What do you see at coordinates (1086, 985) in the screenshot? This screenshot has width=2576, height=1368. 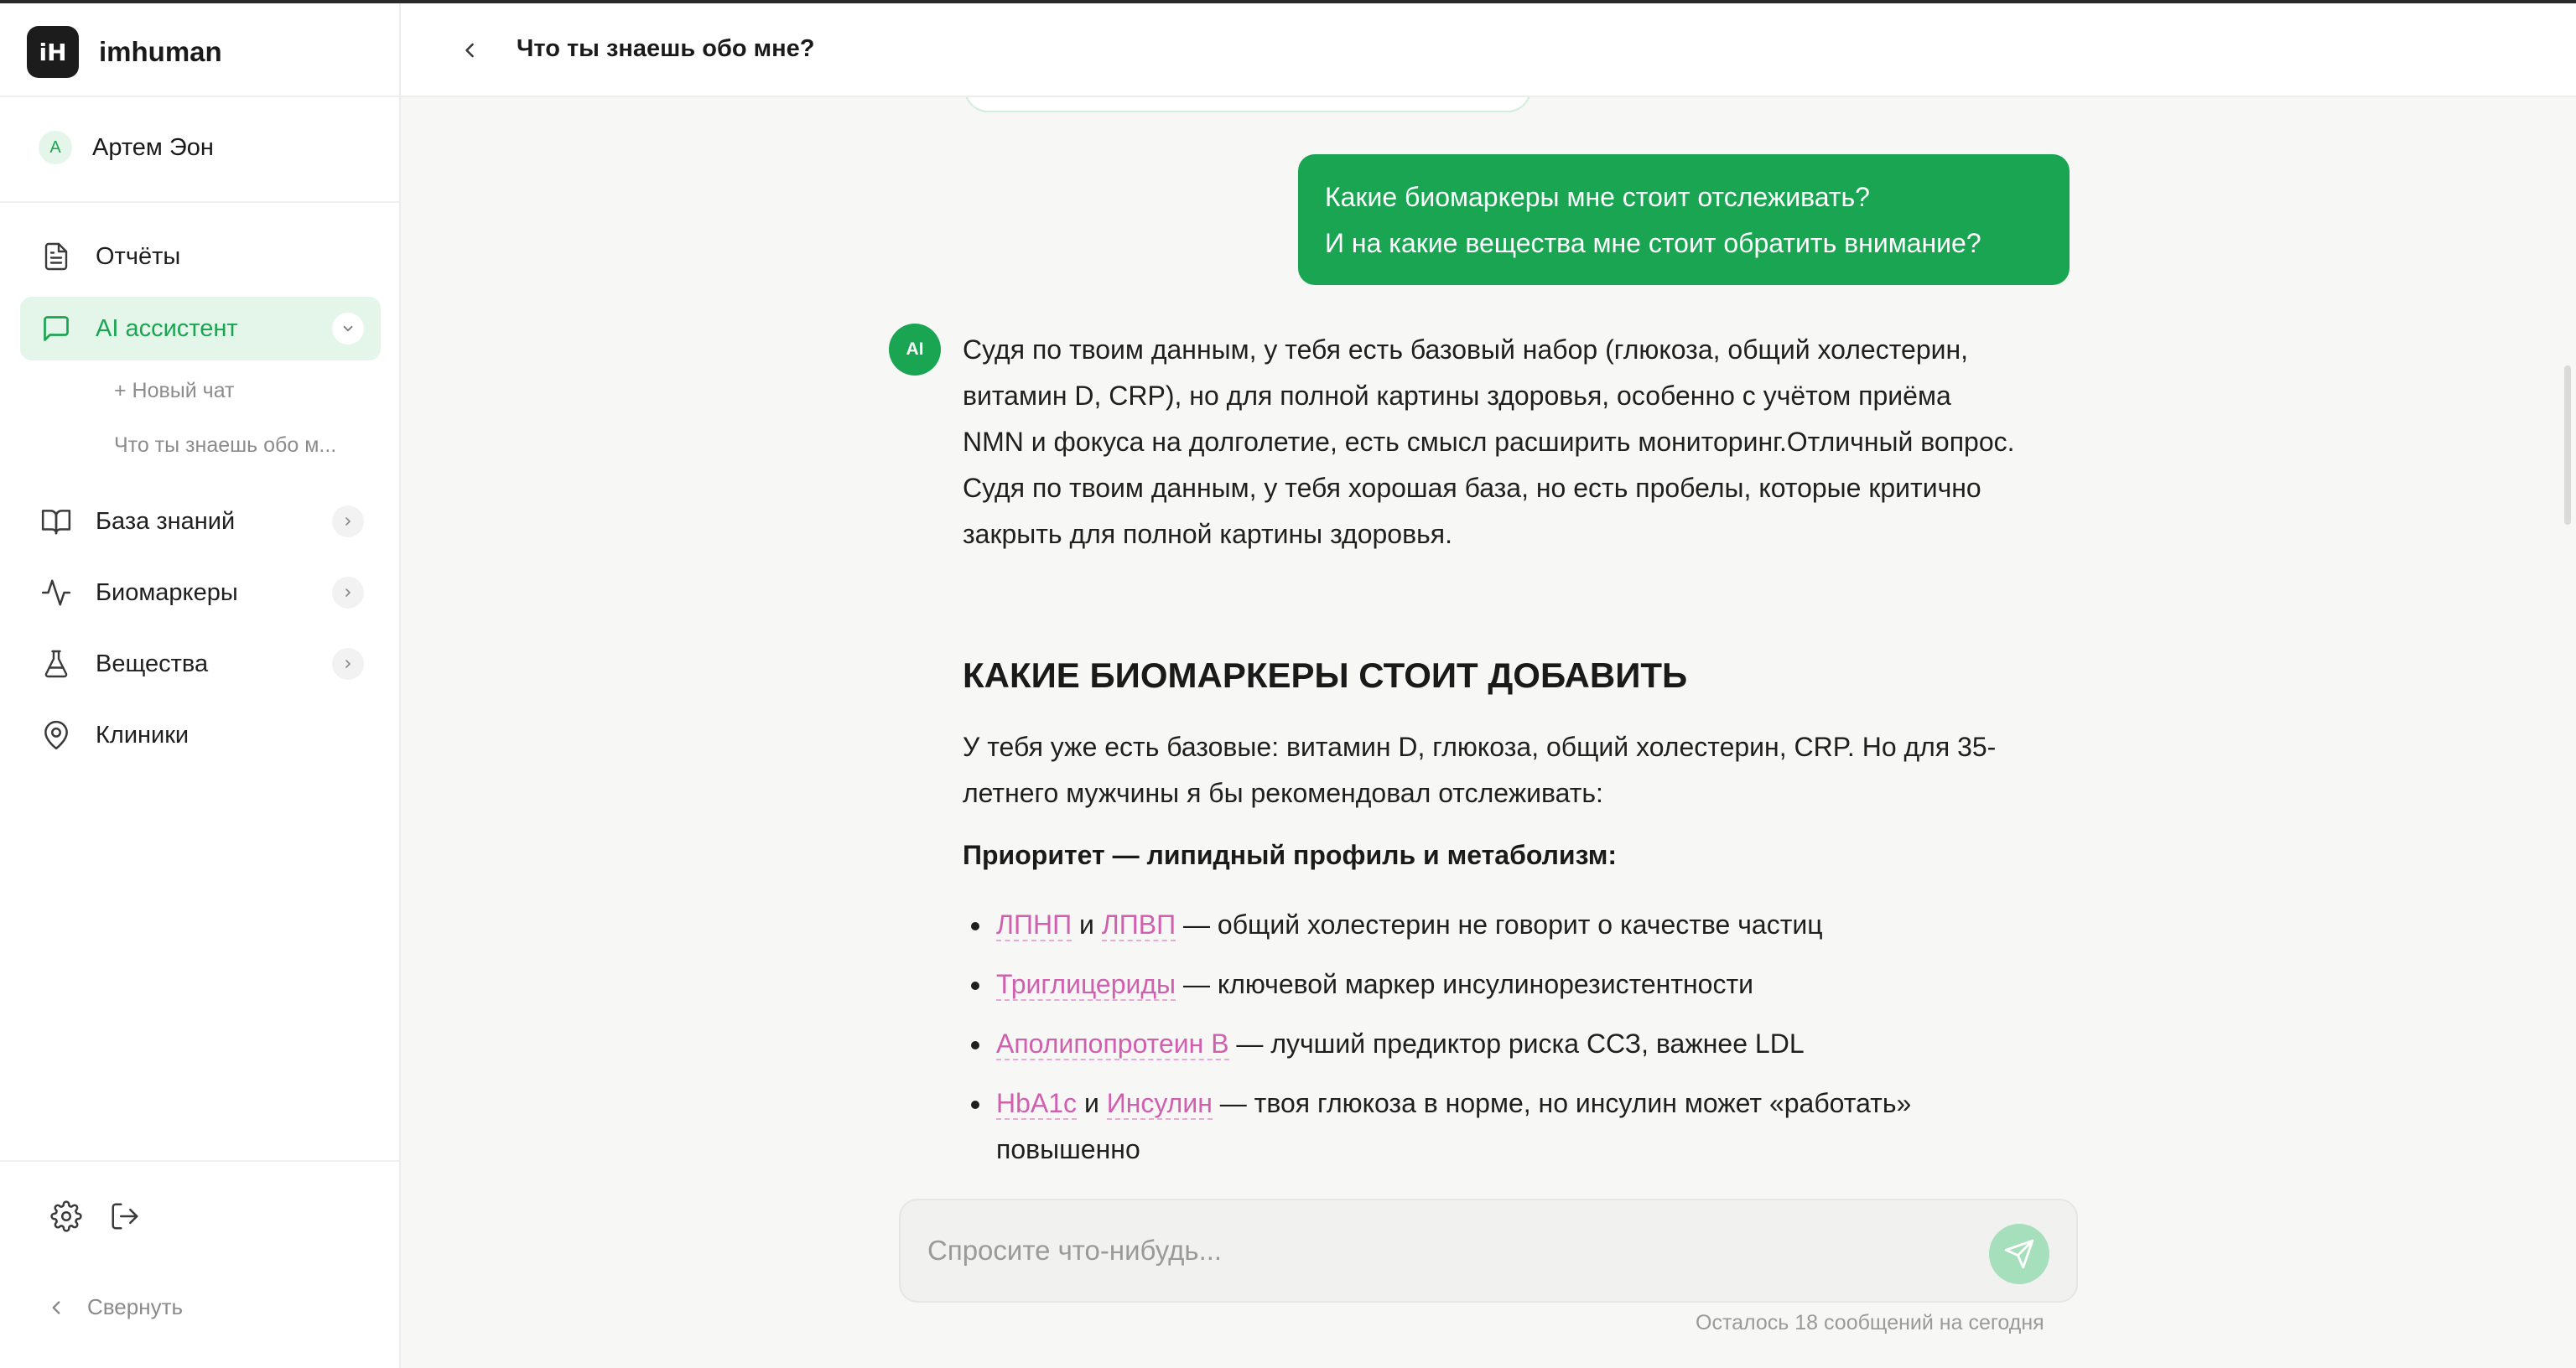 I see `biomarker-link: Триглицериды` at bounding box center [1086, 985].